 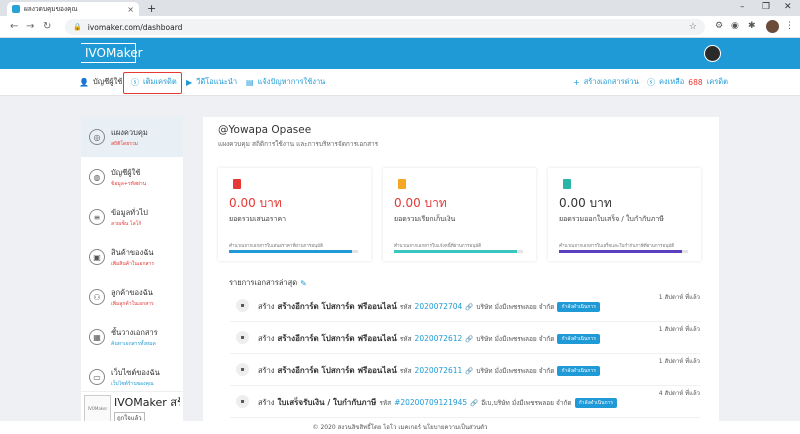 What do you see at coordinates (151, 8) in the screenshot?
I see `new-tab-icon: +` at bounding box center [151, 8].